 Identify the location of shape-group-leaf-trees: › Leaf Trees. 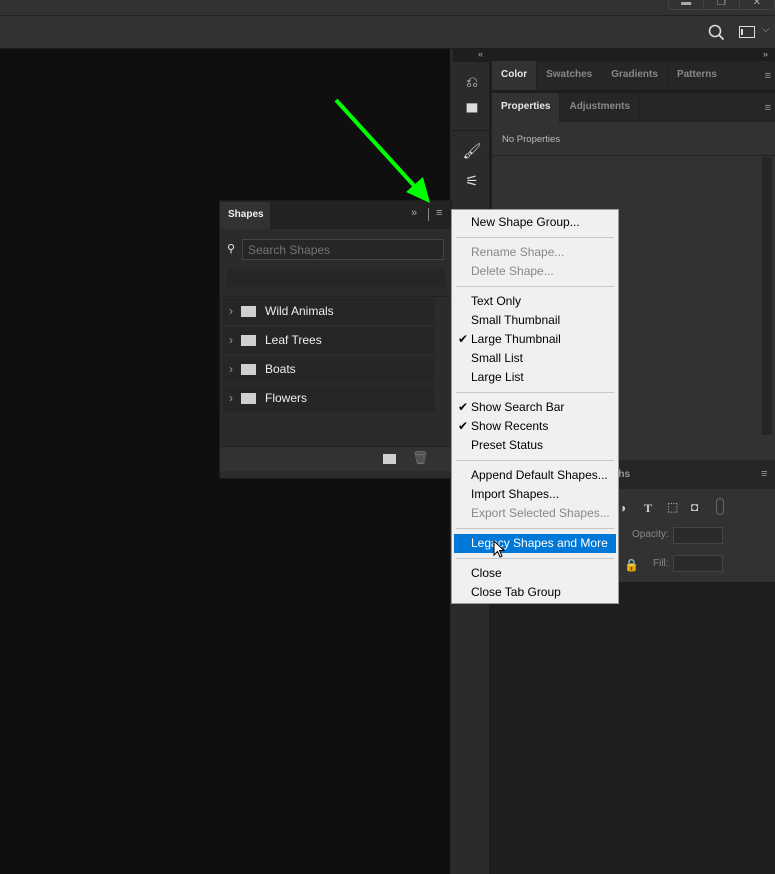
(329, 340).